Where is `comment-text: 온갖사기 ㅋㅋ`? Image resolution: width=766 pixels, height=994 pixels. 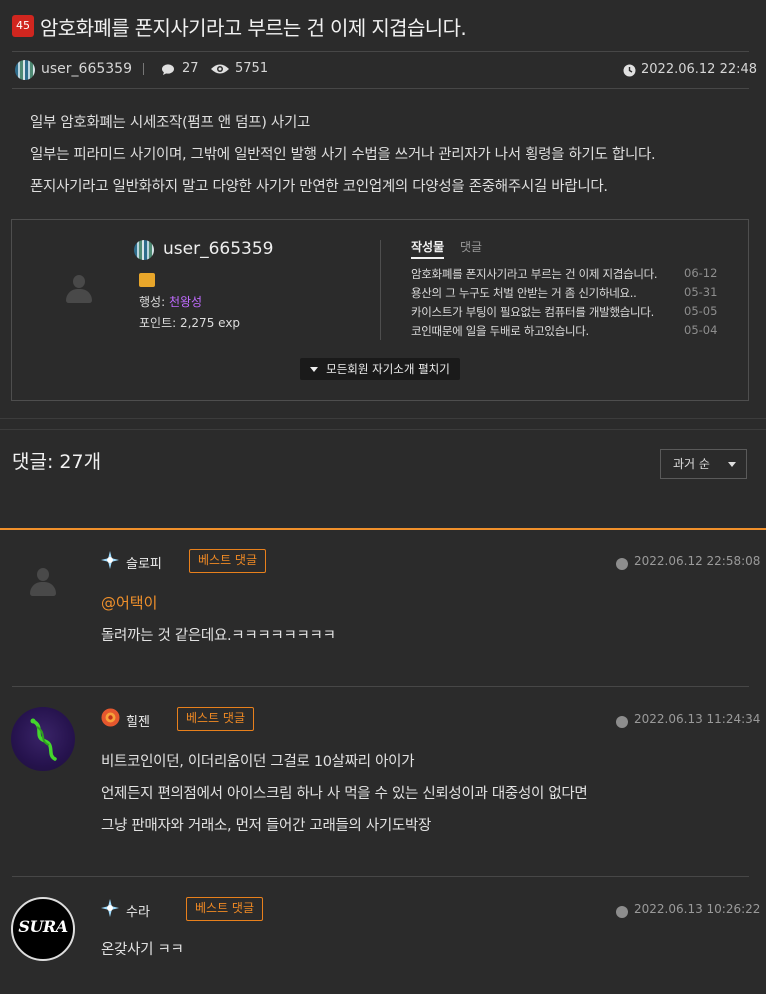 comment-text: 온갖사기 ㅋㅋ is located at coordinates (142, 950).